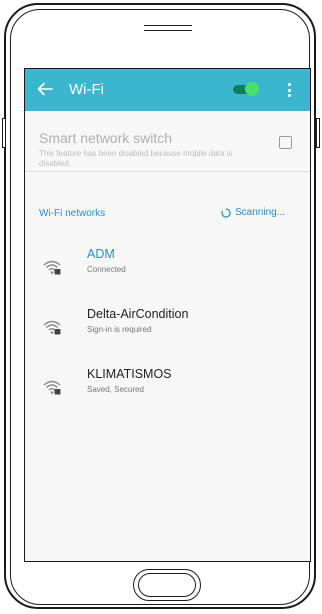  I want to click on network-name: KLIMATISMOS, so click(129, 374).